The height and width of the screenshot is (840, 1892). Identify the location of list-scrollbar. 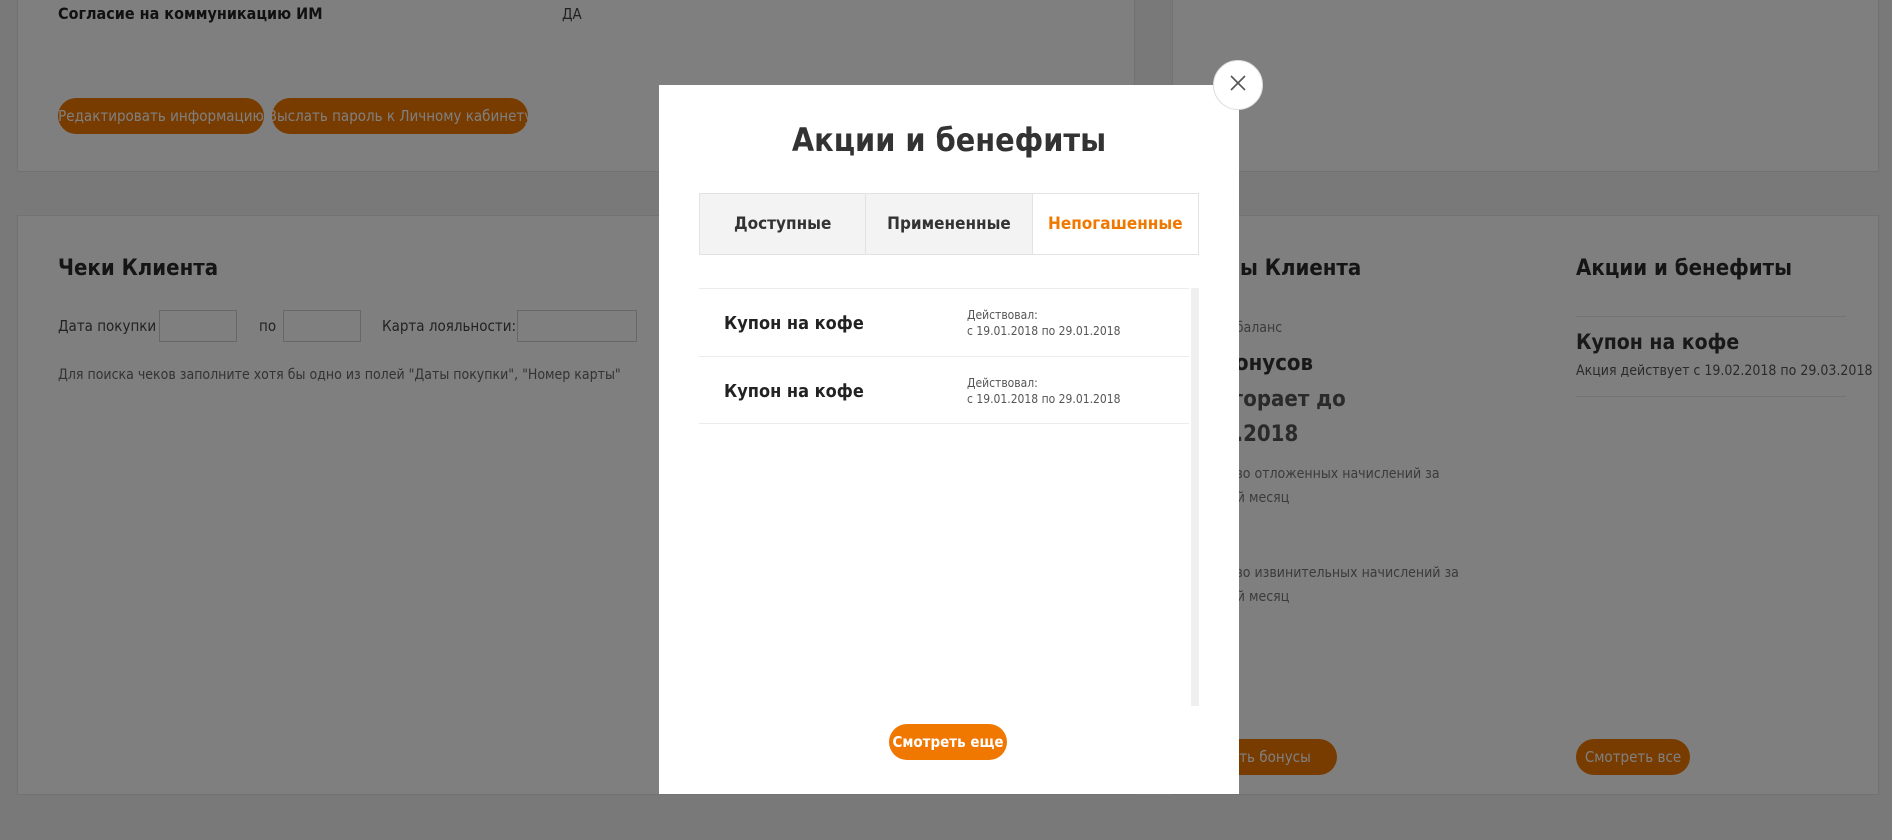
(1195, 497).